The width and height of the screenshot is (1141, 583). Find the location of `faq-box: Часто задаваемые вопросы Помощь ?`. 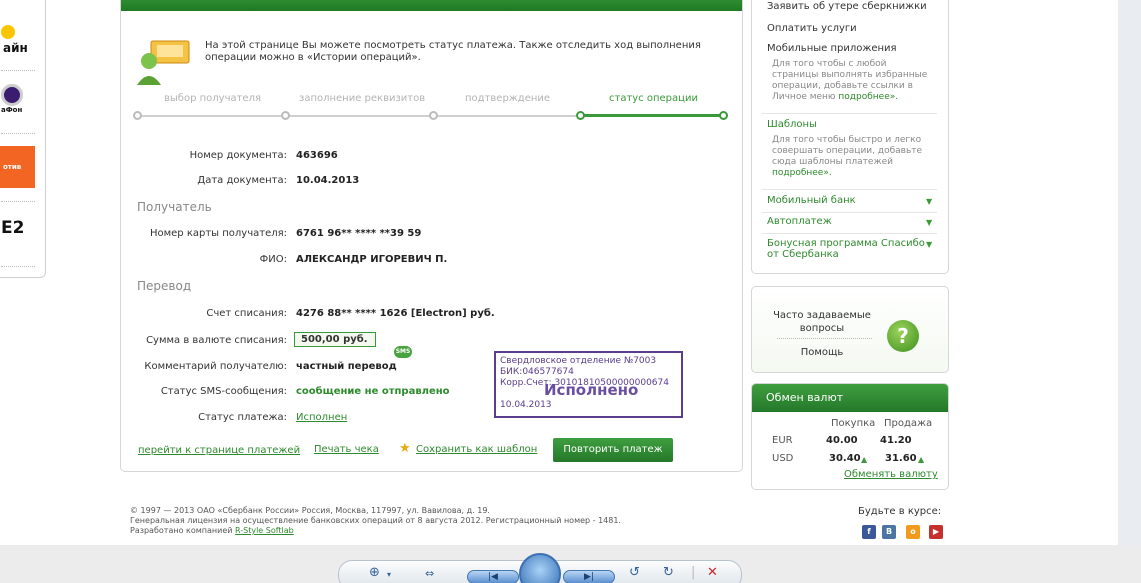

faq-box: Часто задаваемые вопросы Помощь ? is located at coordinates (850, 329).